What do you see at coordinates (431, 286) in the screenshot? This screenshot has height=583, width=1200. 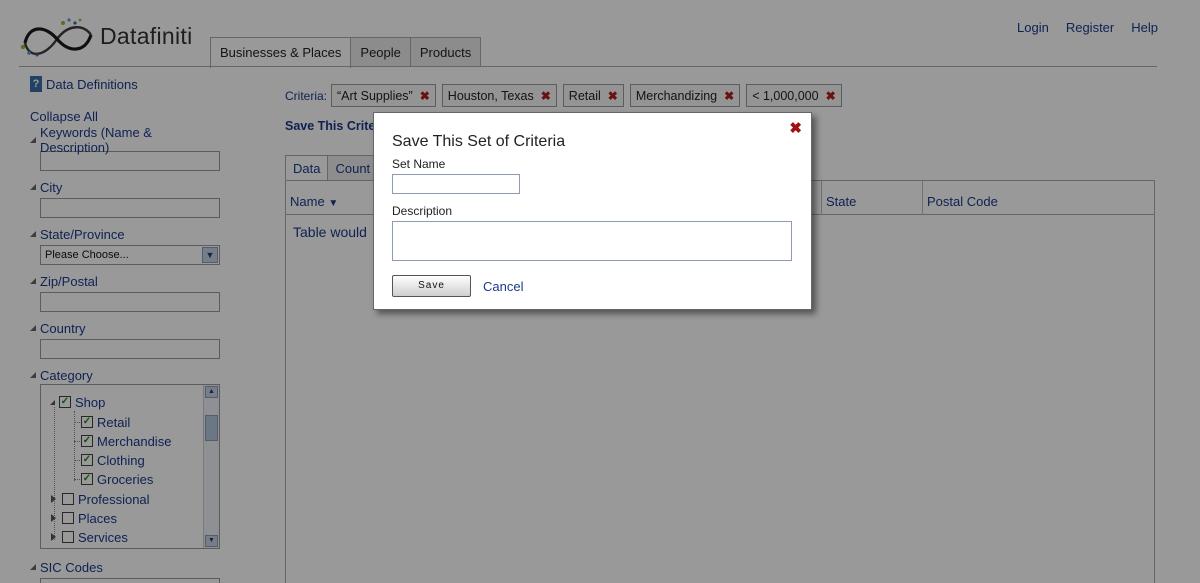 I see `save-button: Save` at bounding box center [431, 286].